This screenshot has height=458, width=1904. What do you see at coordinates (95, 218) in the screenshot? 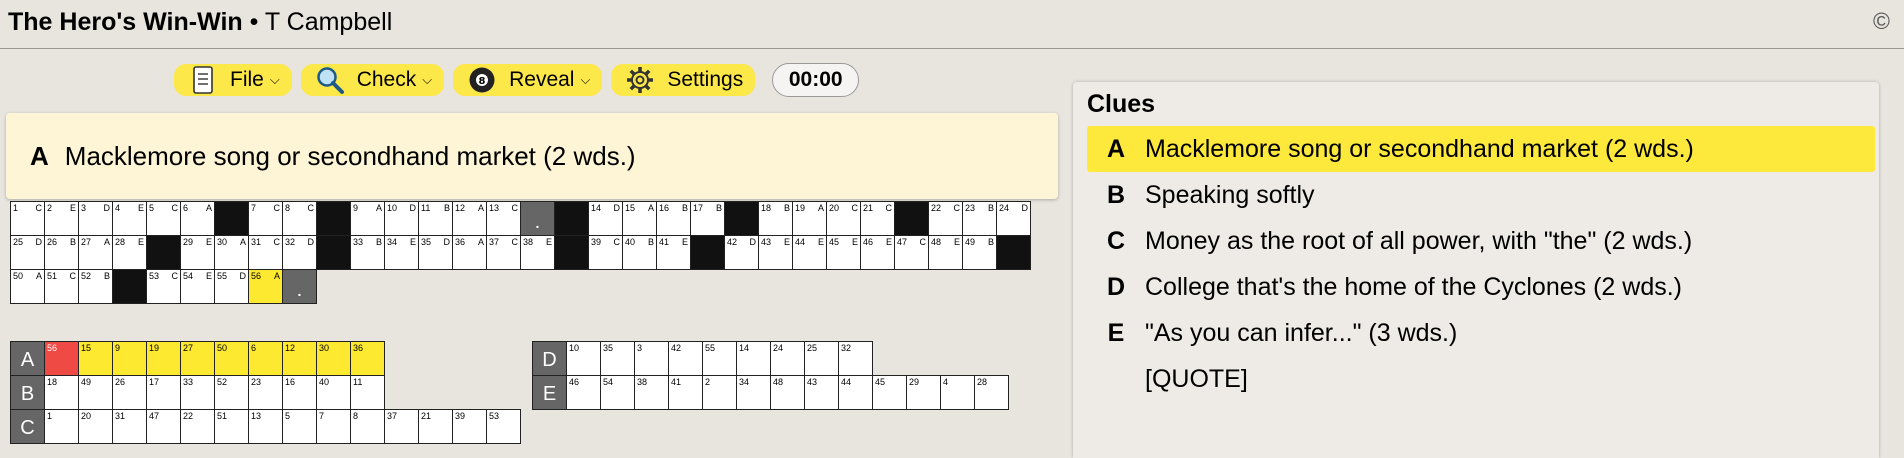
I see `grid-cell: 3D` at bounding box center [95, 218].